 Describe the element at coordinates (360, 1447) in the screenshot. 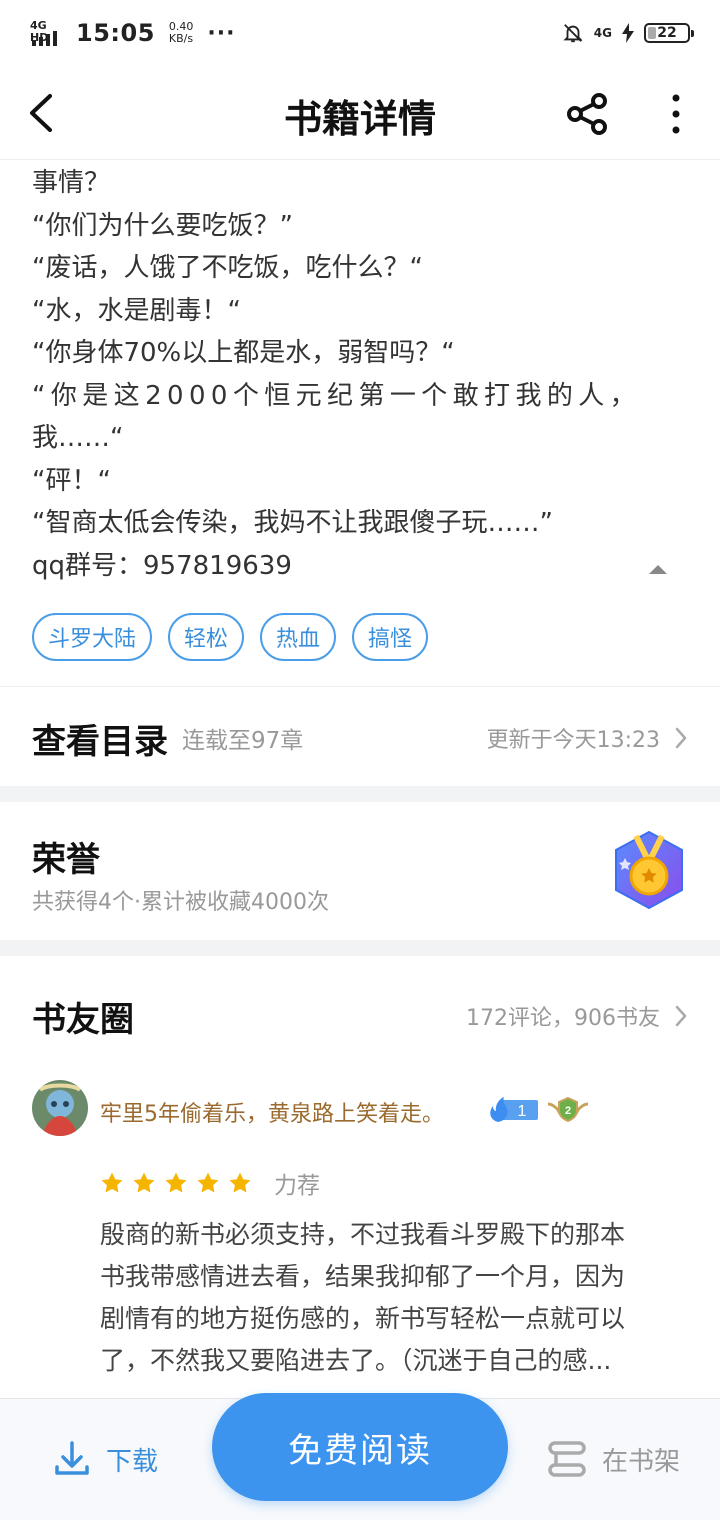

I see `free-read-button: 免费阅读` at that location.